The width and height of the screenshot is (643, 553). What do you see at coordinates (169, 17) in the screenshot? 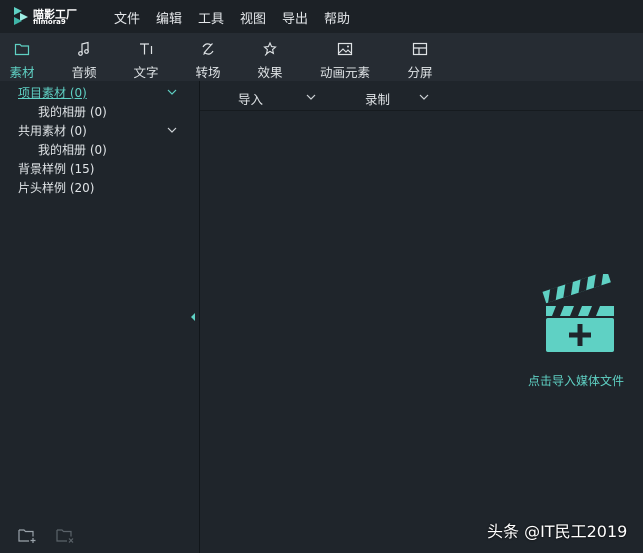
I see `menu-edit: 编辑` at bounding box center [169, 17].